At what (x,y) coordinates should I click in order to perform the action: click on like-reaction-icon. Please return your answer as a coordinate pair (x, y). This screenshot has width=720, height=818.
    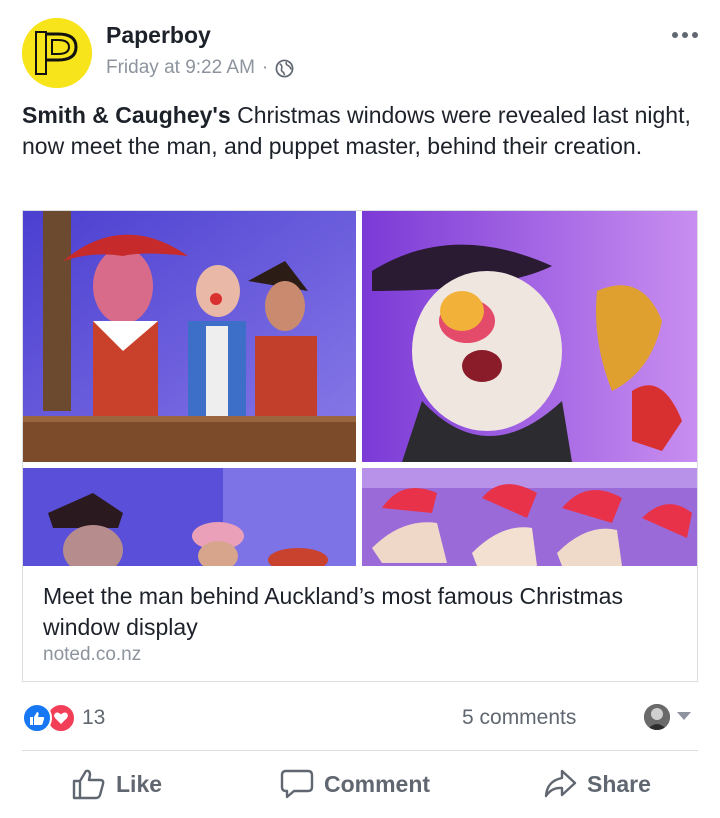
    Looking at the image, I should click on (37, 718).